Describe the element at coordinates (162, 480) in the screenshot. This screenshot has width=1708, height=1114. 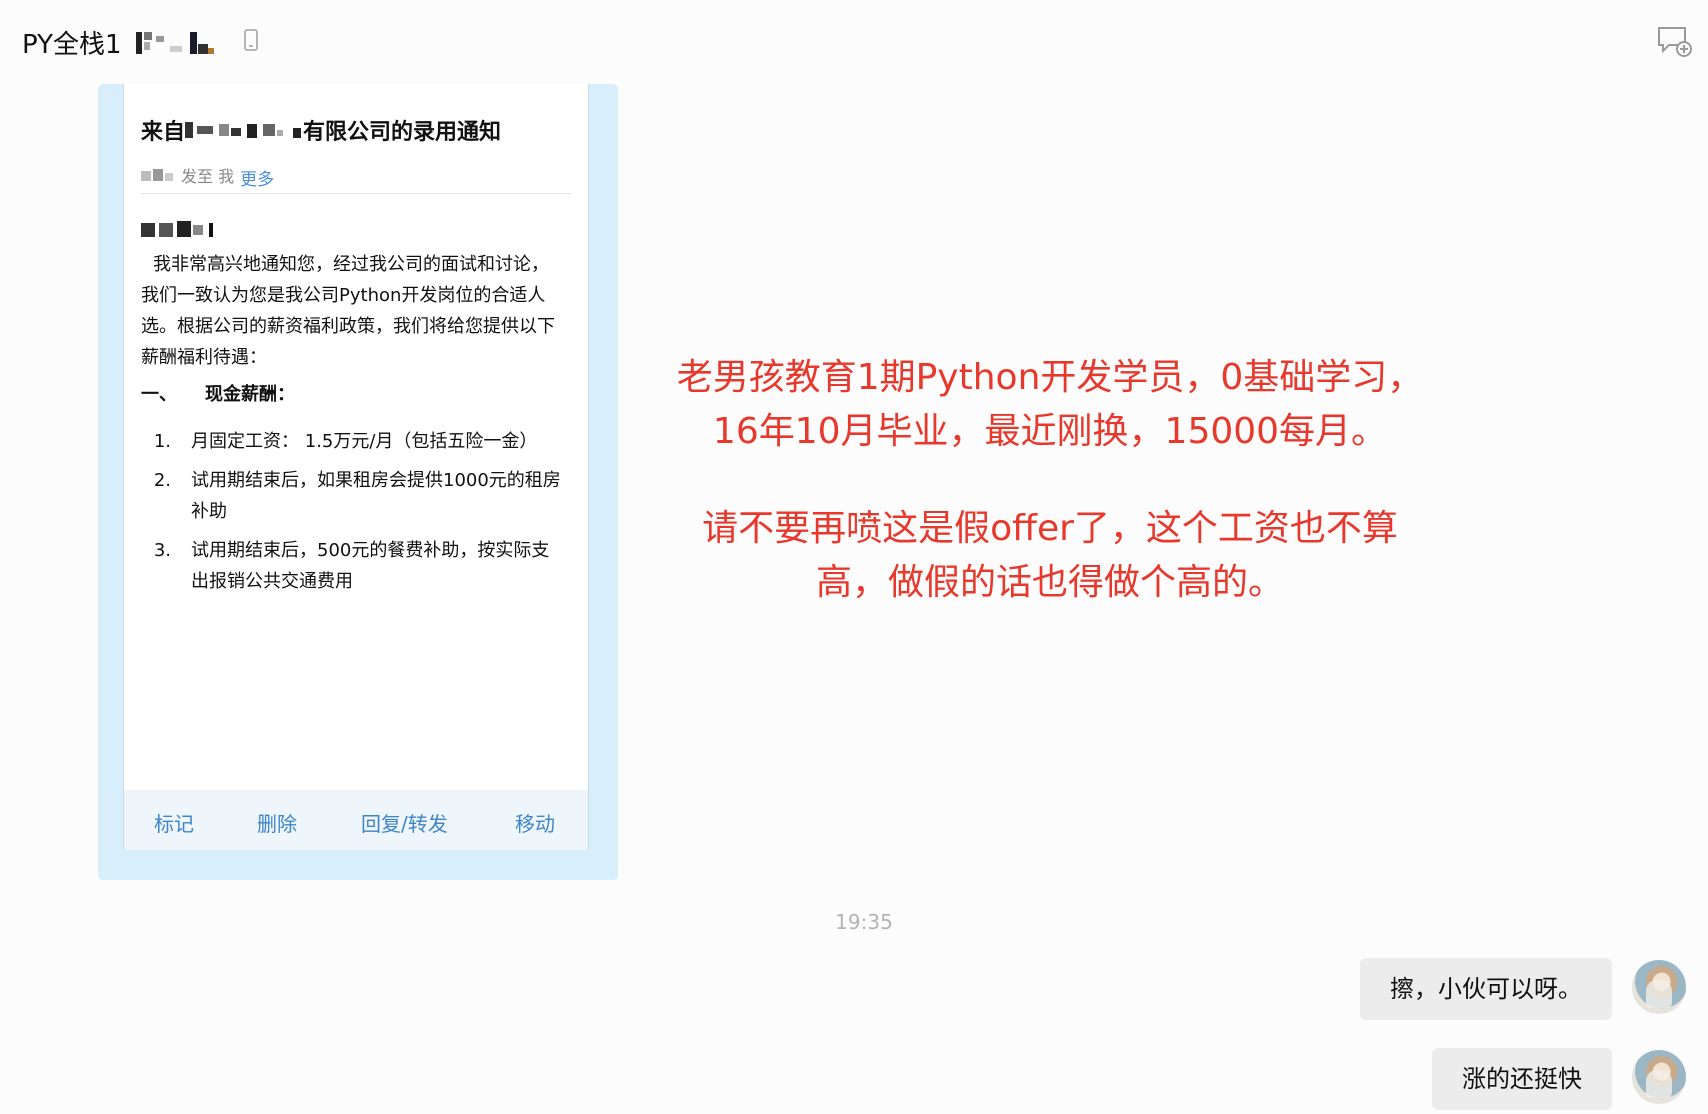
I see `list-item-number: 2.` at that location.